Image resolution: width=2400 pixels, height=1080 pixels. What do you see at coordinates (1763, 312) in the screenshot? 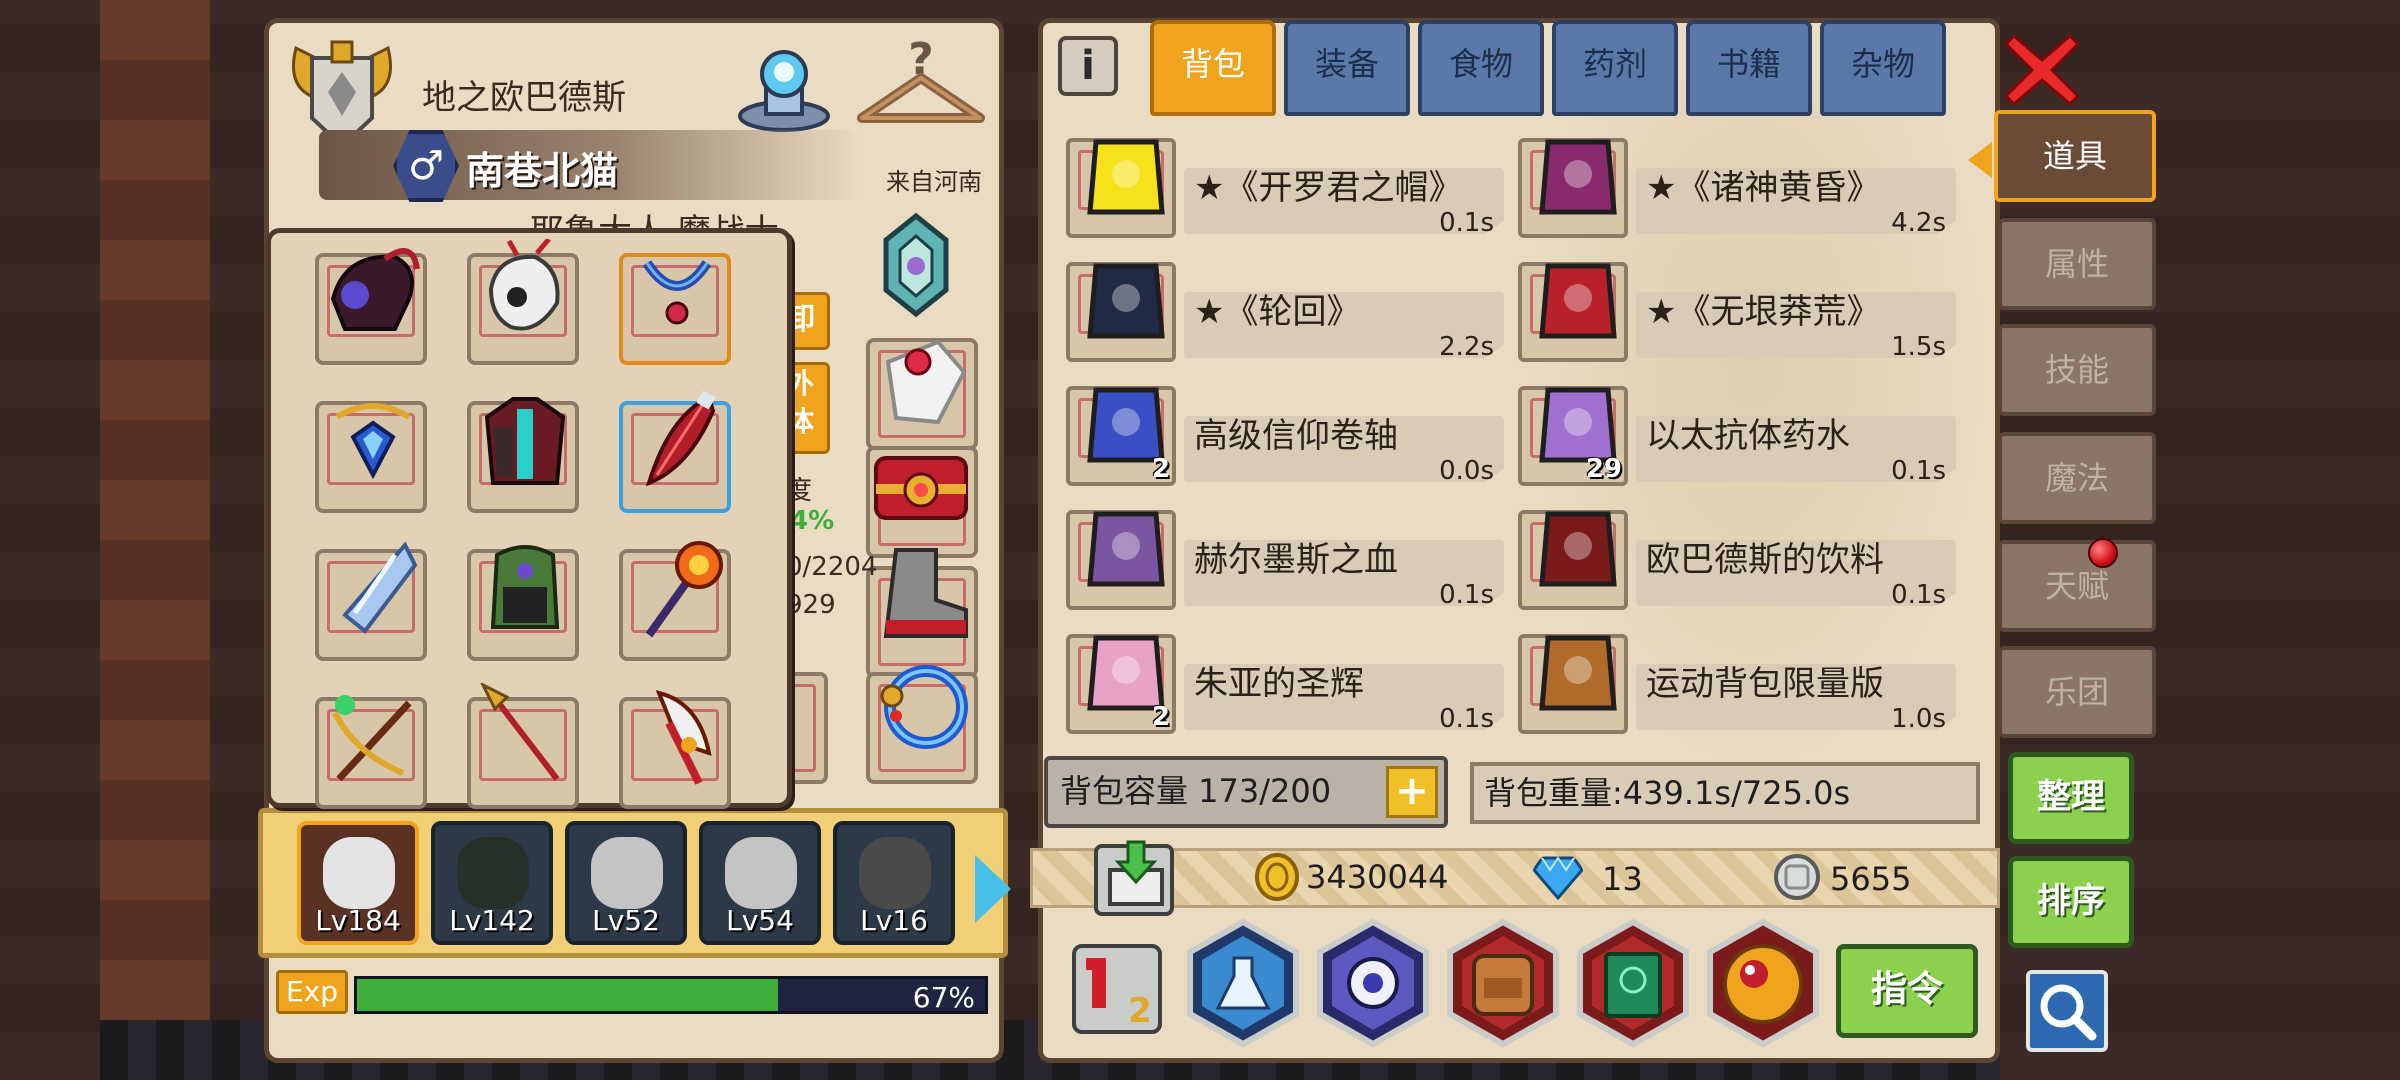
I see `item-name: ★《无垠莽荒》` at bounding box center [1763, 312].